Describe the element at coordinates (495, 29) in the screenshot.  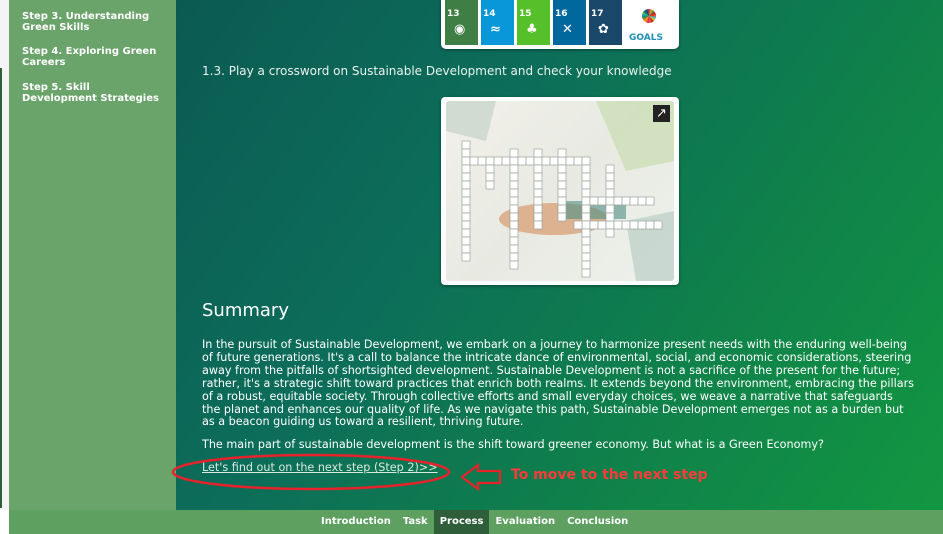
I see `fish-icon: ≈` at that location.